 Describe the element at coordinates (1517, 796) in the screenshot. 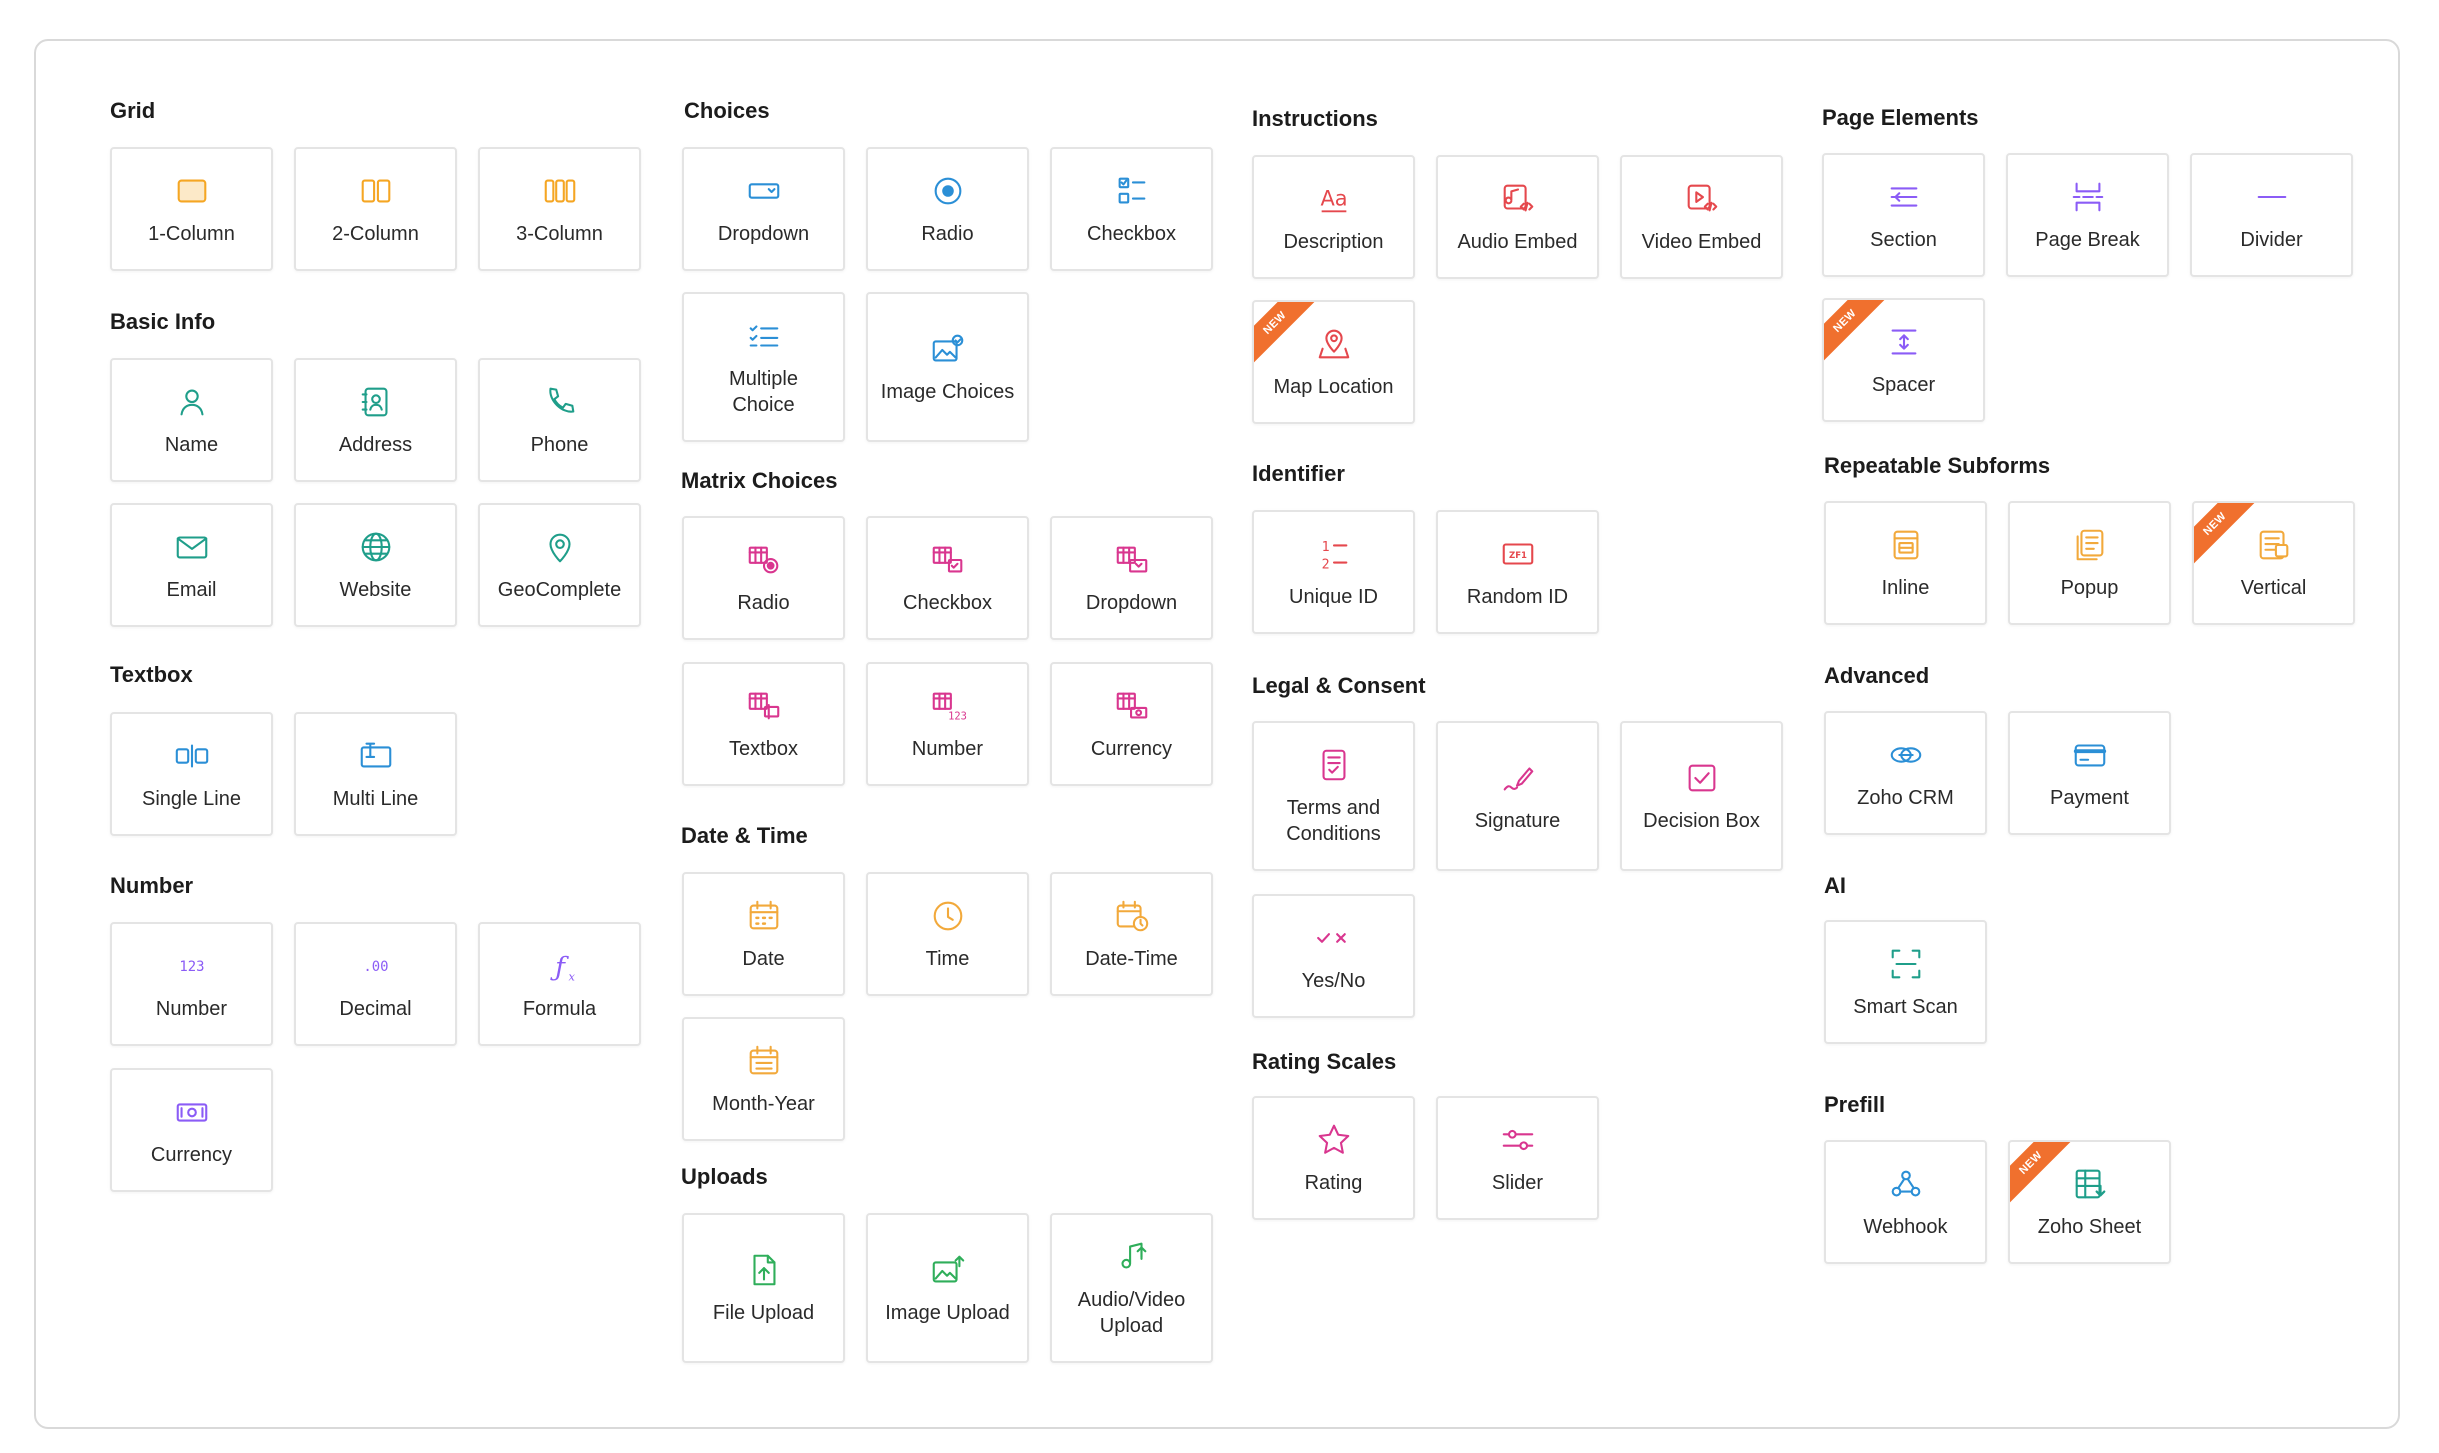

I see `field-card-legal-signature: Signature` at that location.